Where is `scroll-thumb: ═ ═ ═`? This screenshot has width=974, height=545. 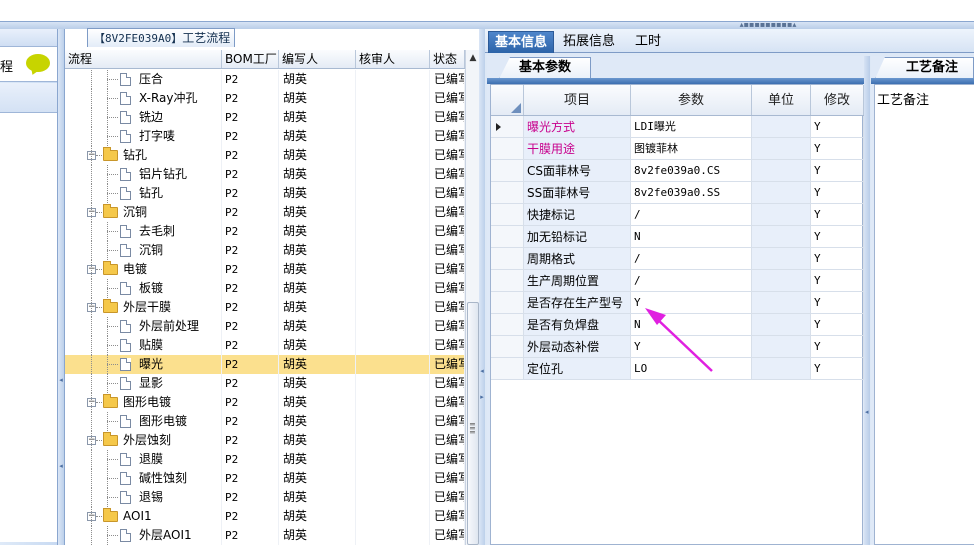
scroll-thumb: ═ ═ ═ is located at coordinates (473, 423).